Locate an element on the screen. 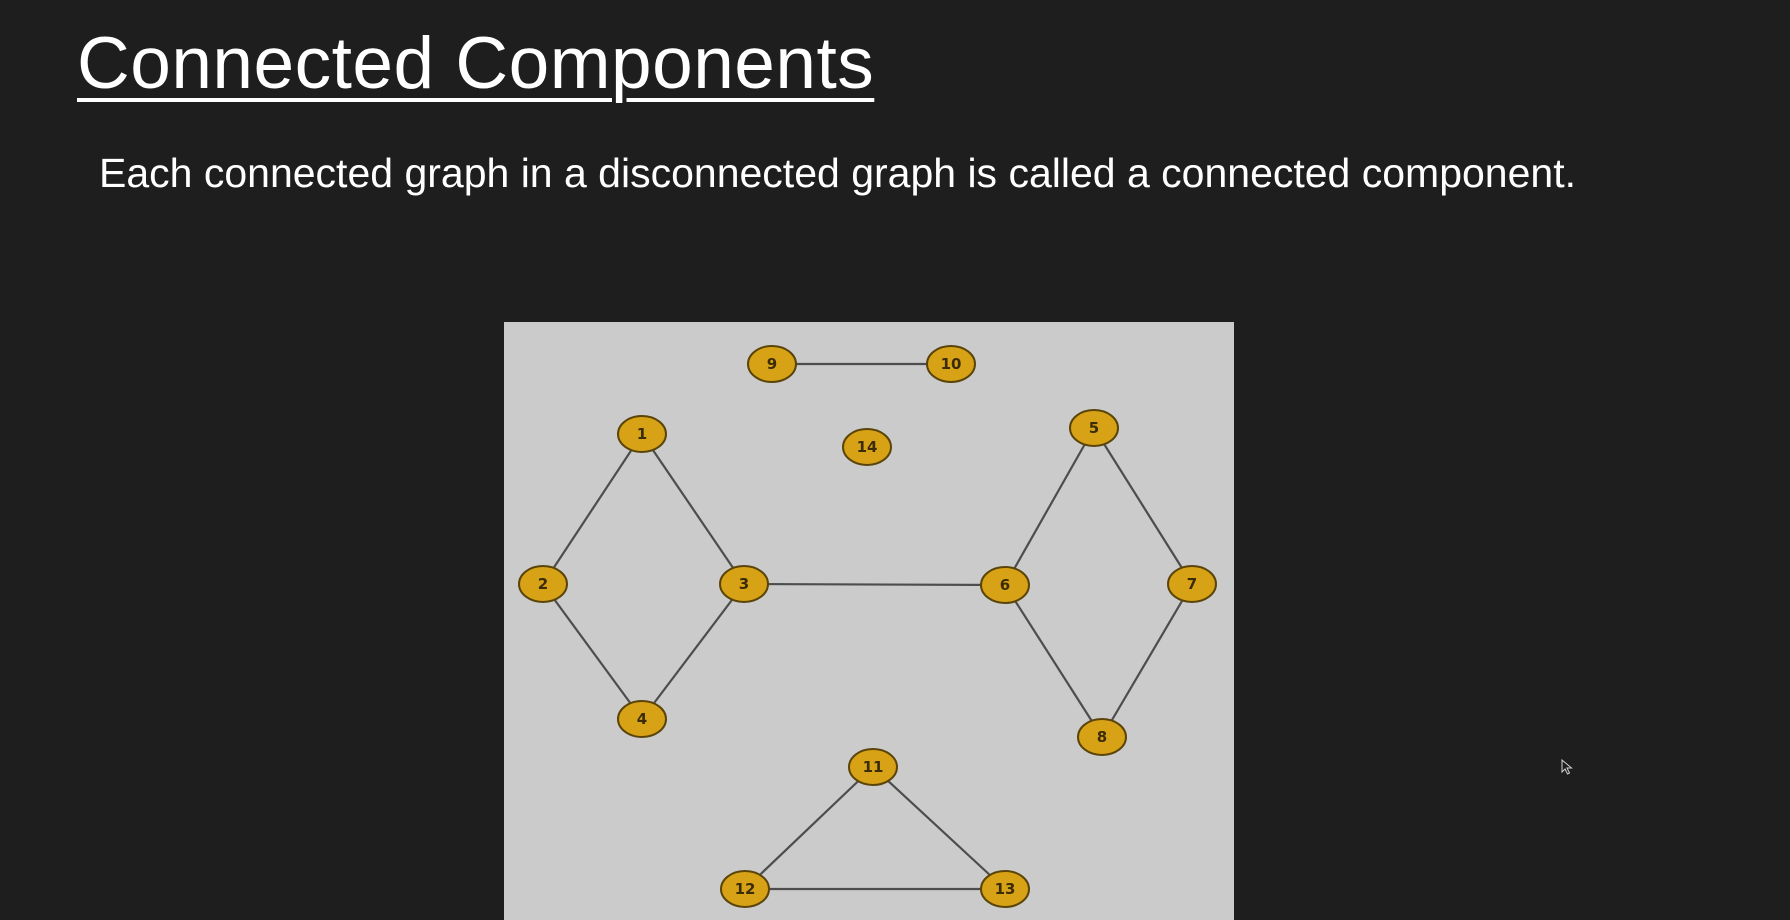  node-label: 8 is located at coordinates (1102, 737).